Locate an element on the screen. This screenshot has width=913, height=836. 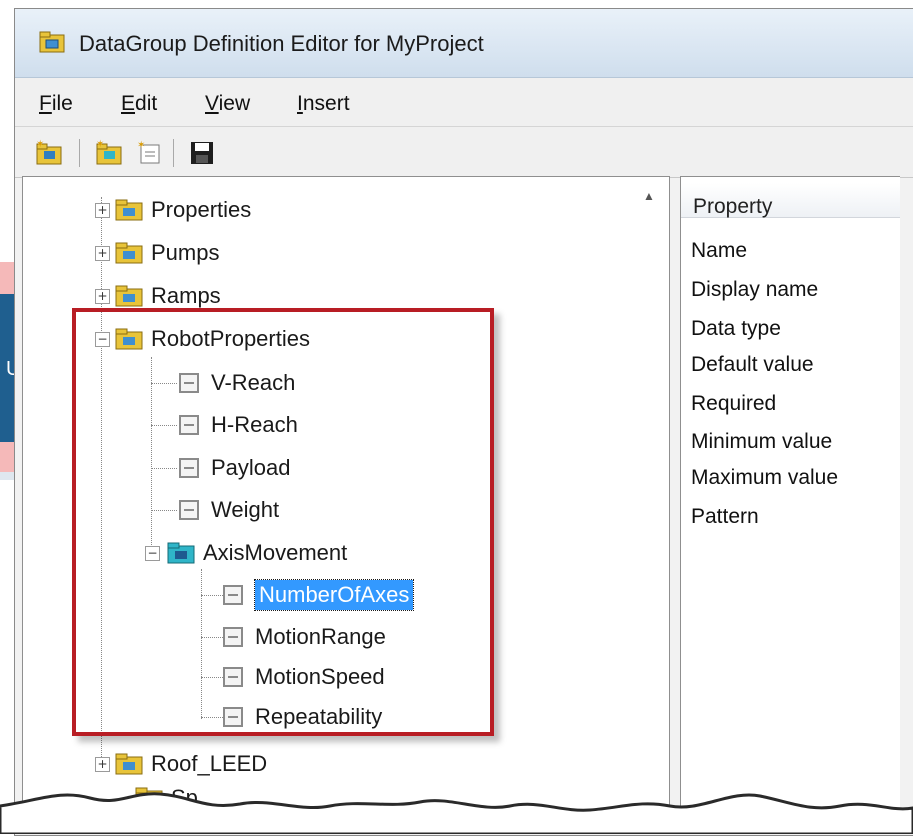
tree-node-group: Properties is located at coordinates (183, 210).